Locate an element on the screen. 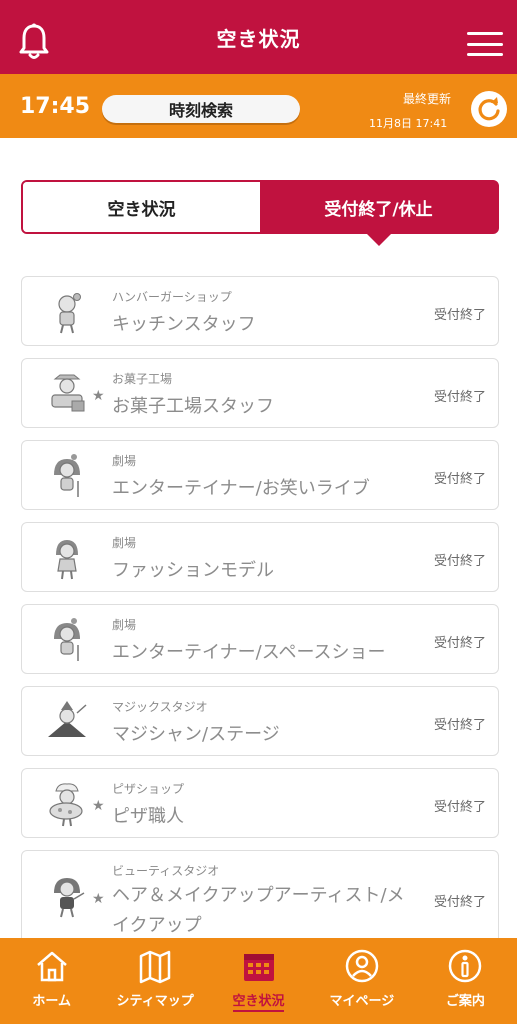  page-title: 空き状況 is located at coordinates (258, 38).